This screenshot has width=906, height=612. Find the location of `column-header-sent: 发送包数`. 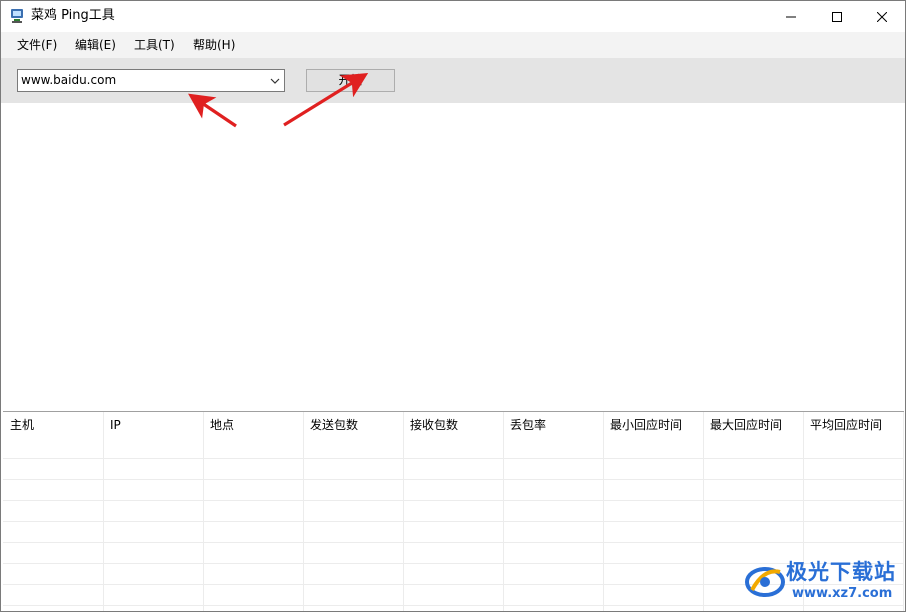

column-header-sent: 发送包数 is located at coordinates (334, 425).